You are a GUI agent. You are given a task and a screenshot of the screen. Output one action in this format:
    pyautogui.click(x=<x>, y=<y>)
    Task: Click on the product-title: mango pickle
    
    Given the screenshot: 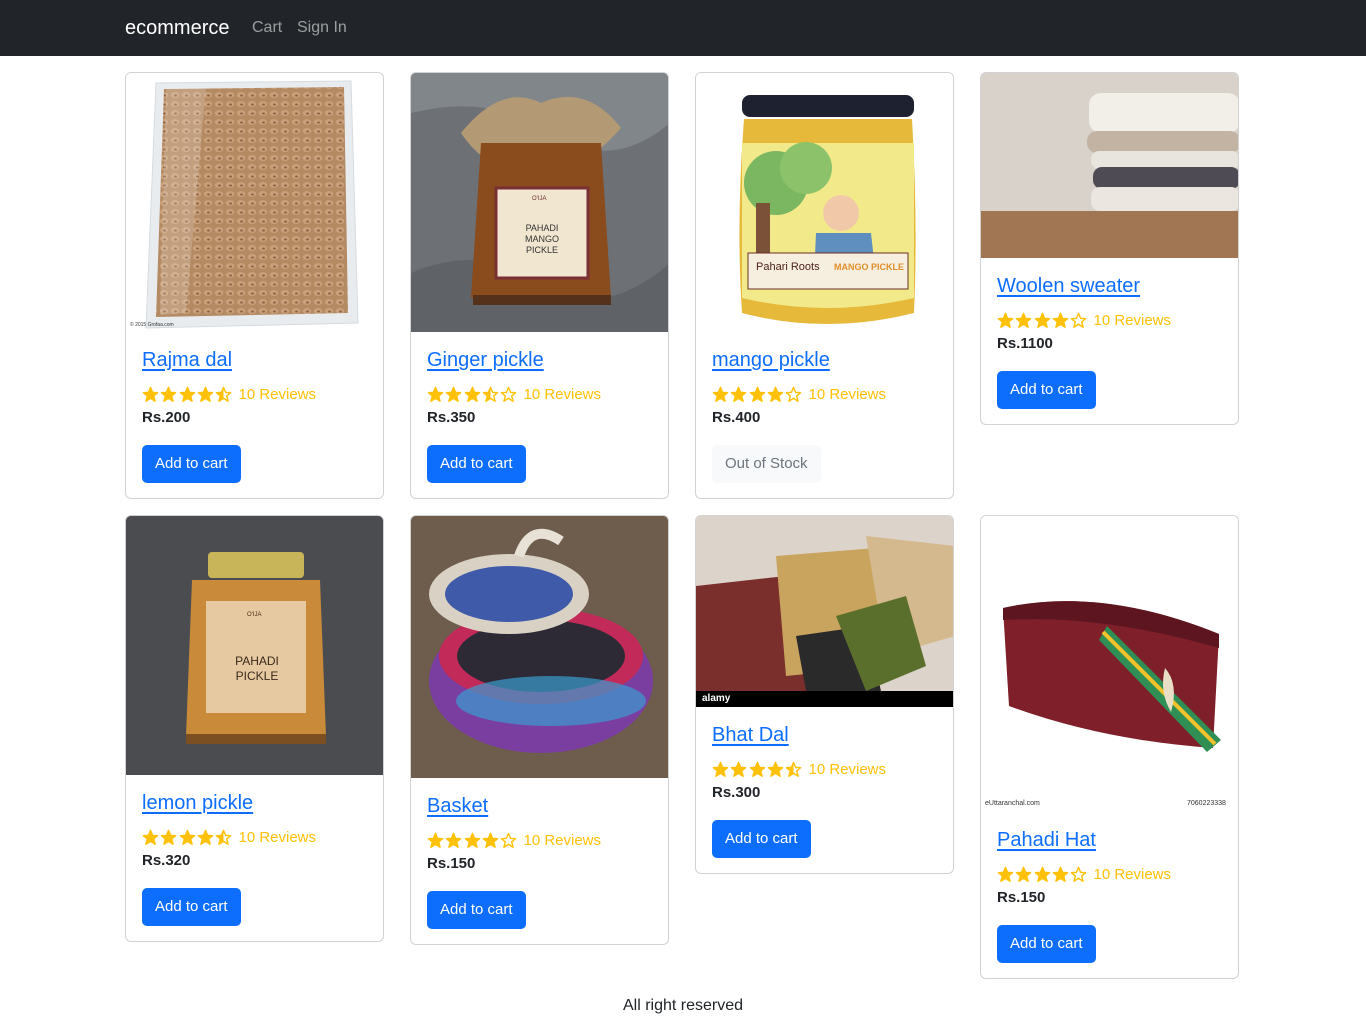 What is the action you would take?
    pyautogui.click(x=824, y=360)
    